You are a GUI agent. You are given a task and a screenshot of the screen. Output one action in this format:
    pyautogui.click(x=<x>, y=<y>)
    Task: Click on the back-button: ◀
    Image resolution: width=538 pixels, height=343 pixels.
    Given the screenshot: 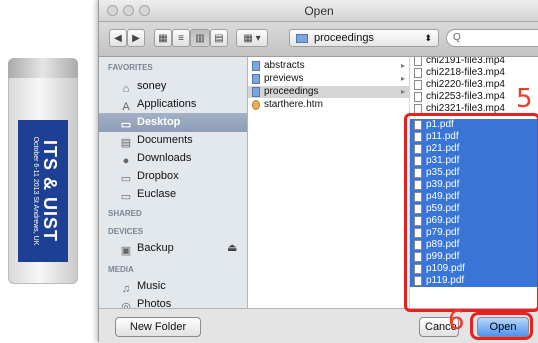 What is the action you would take?
    pyautogui.click(x=118, y=38)
    